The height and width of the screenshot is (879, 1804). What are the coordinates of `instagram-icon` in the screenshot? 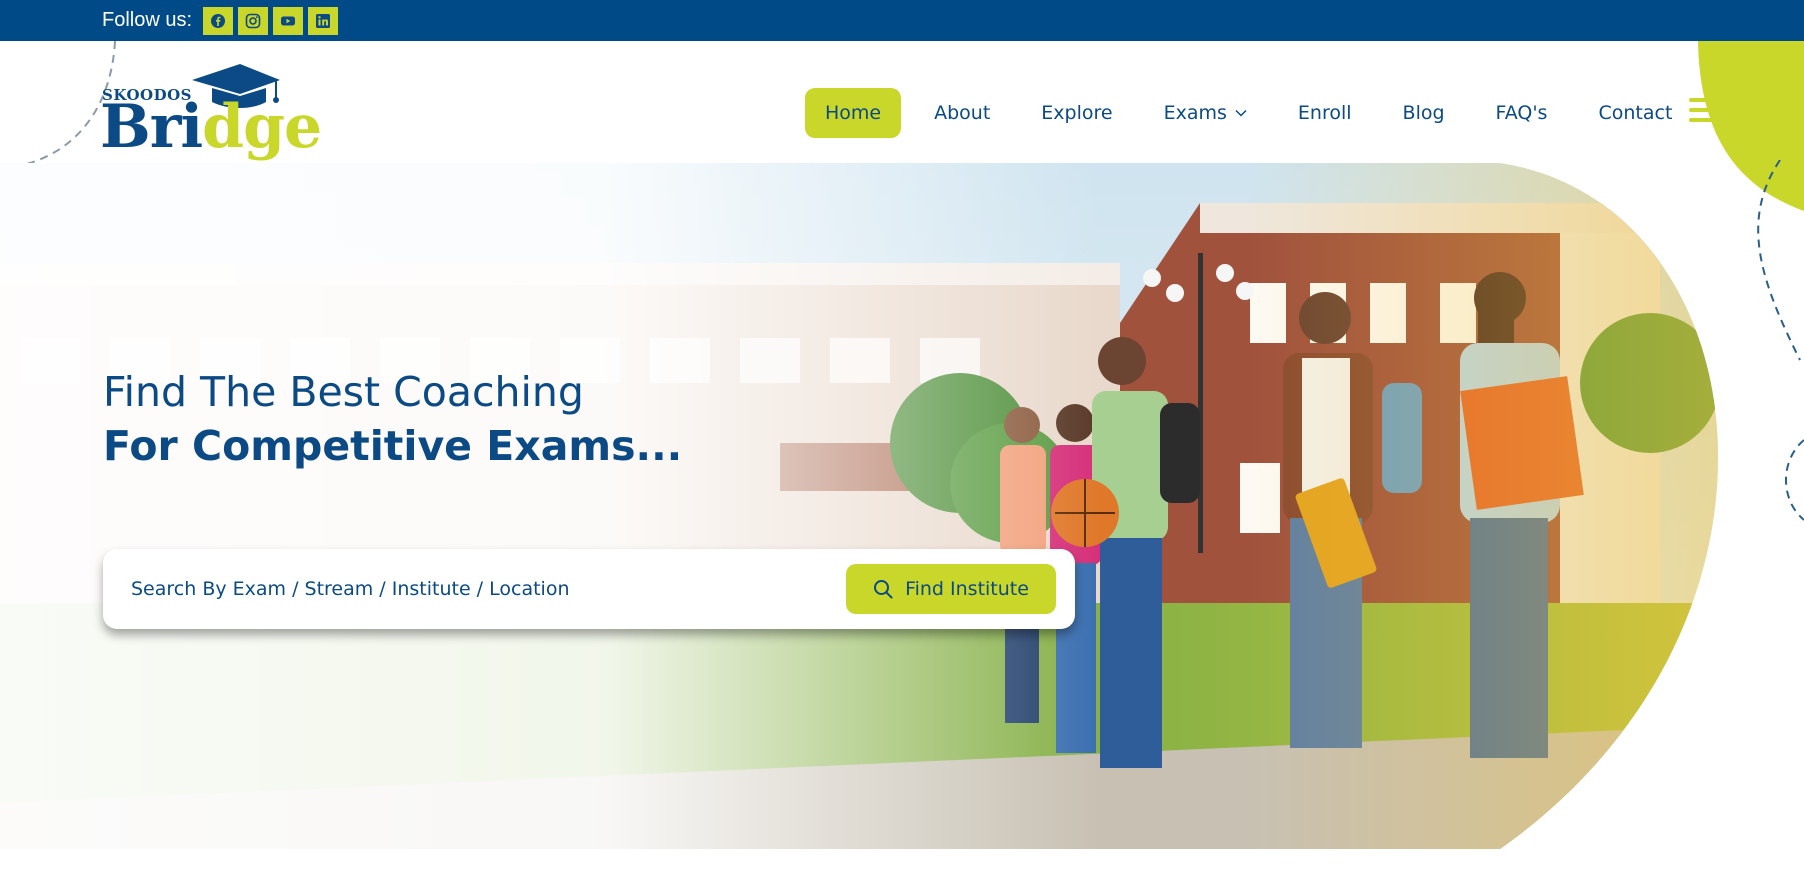 It's located at (253, 20).